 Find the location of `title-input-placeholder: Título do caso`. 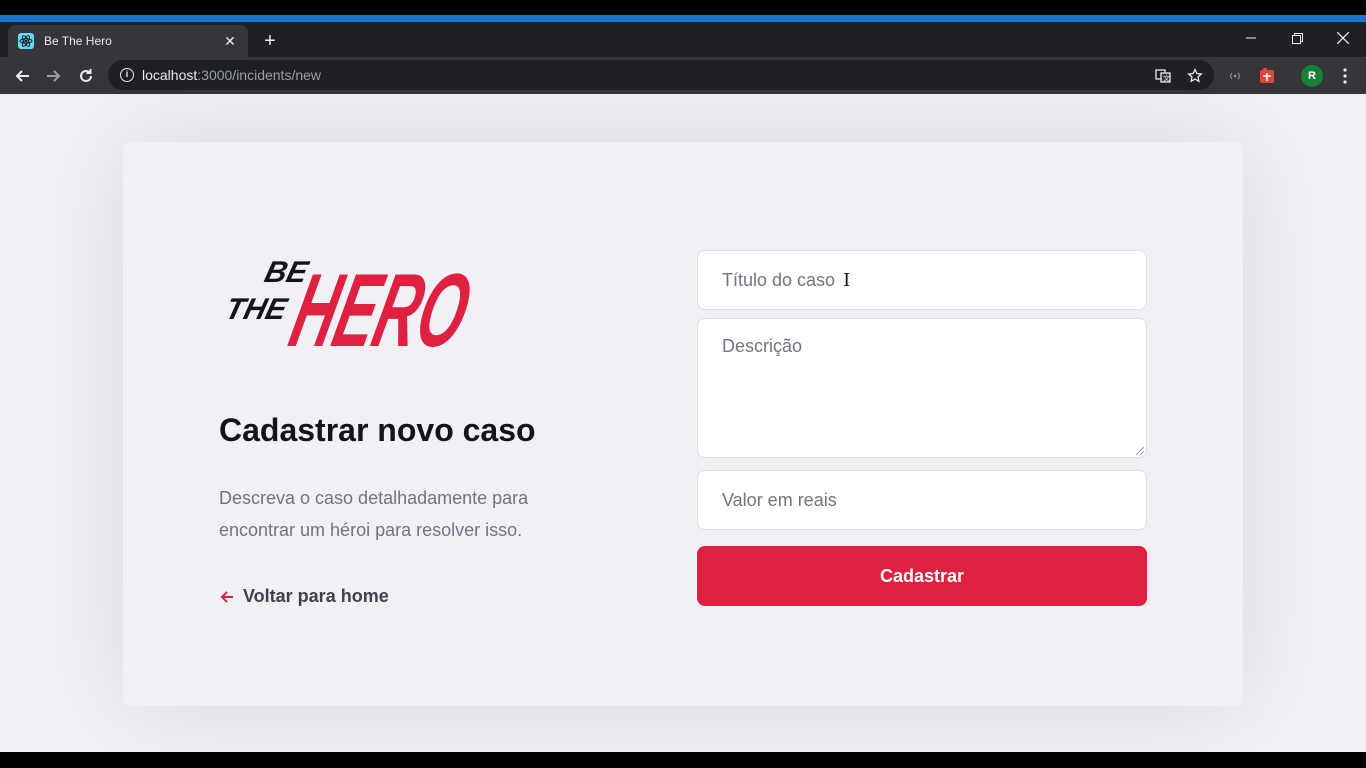

title-input-placeholder: Título do caso is located at coordinates (779, 279).